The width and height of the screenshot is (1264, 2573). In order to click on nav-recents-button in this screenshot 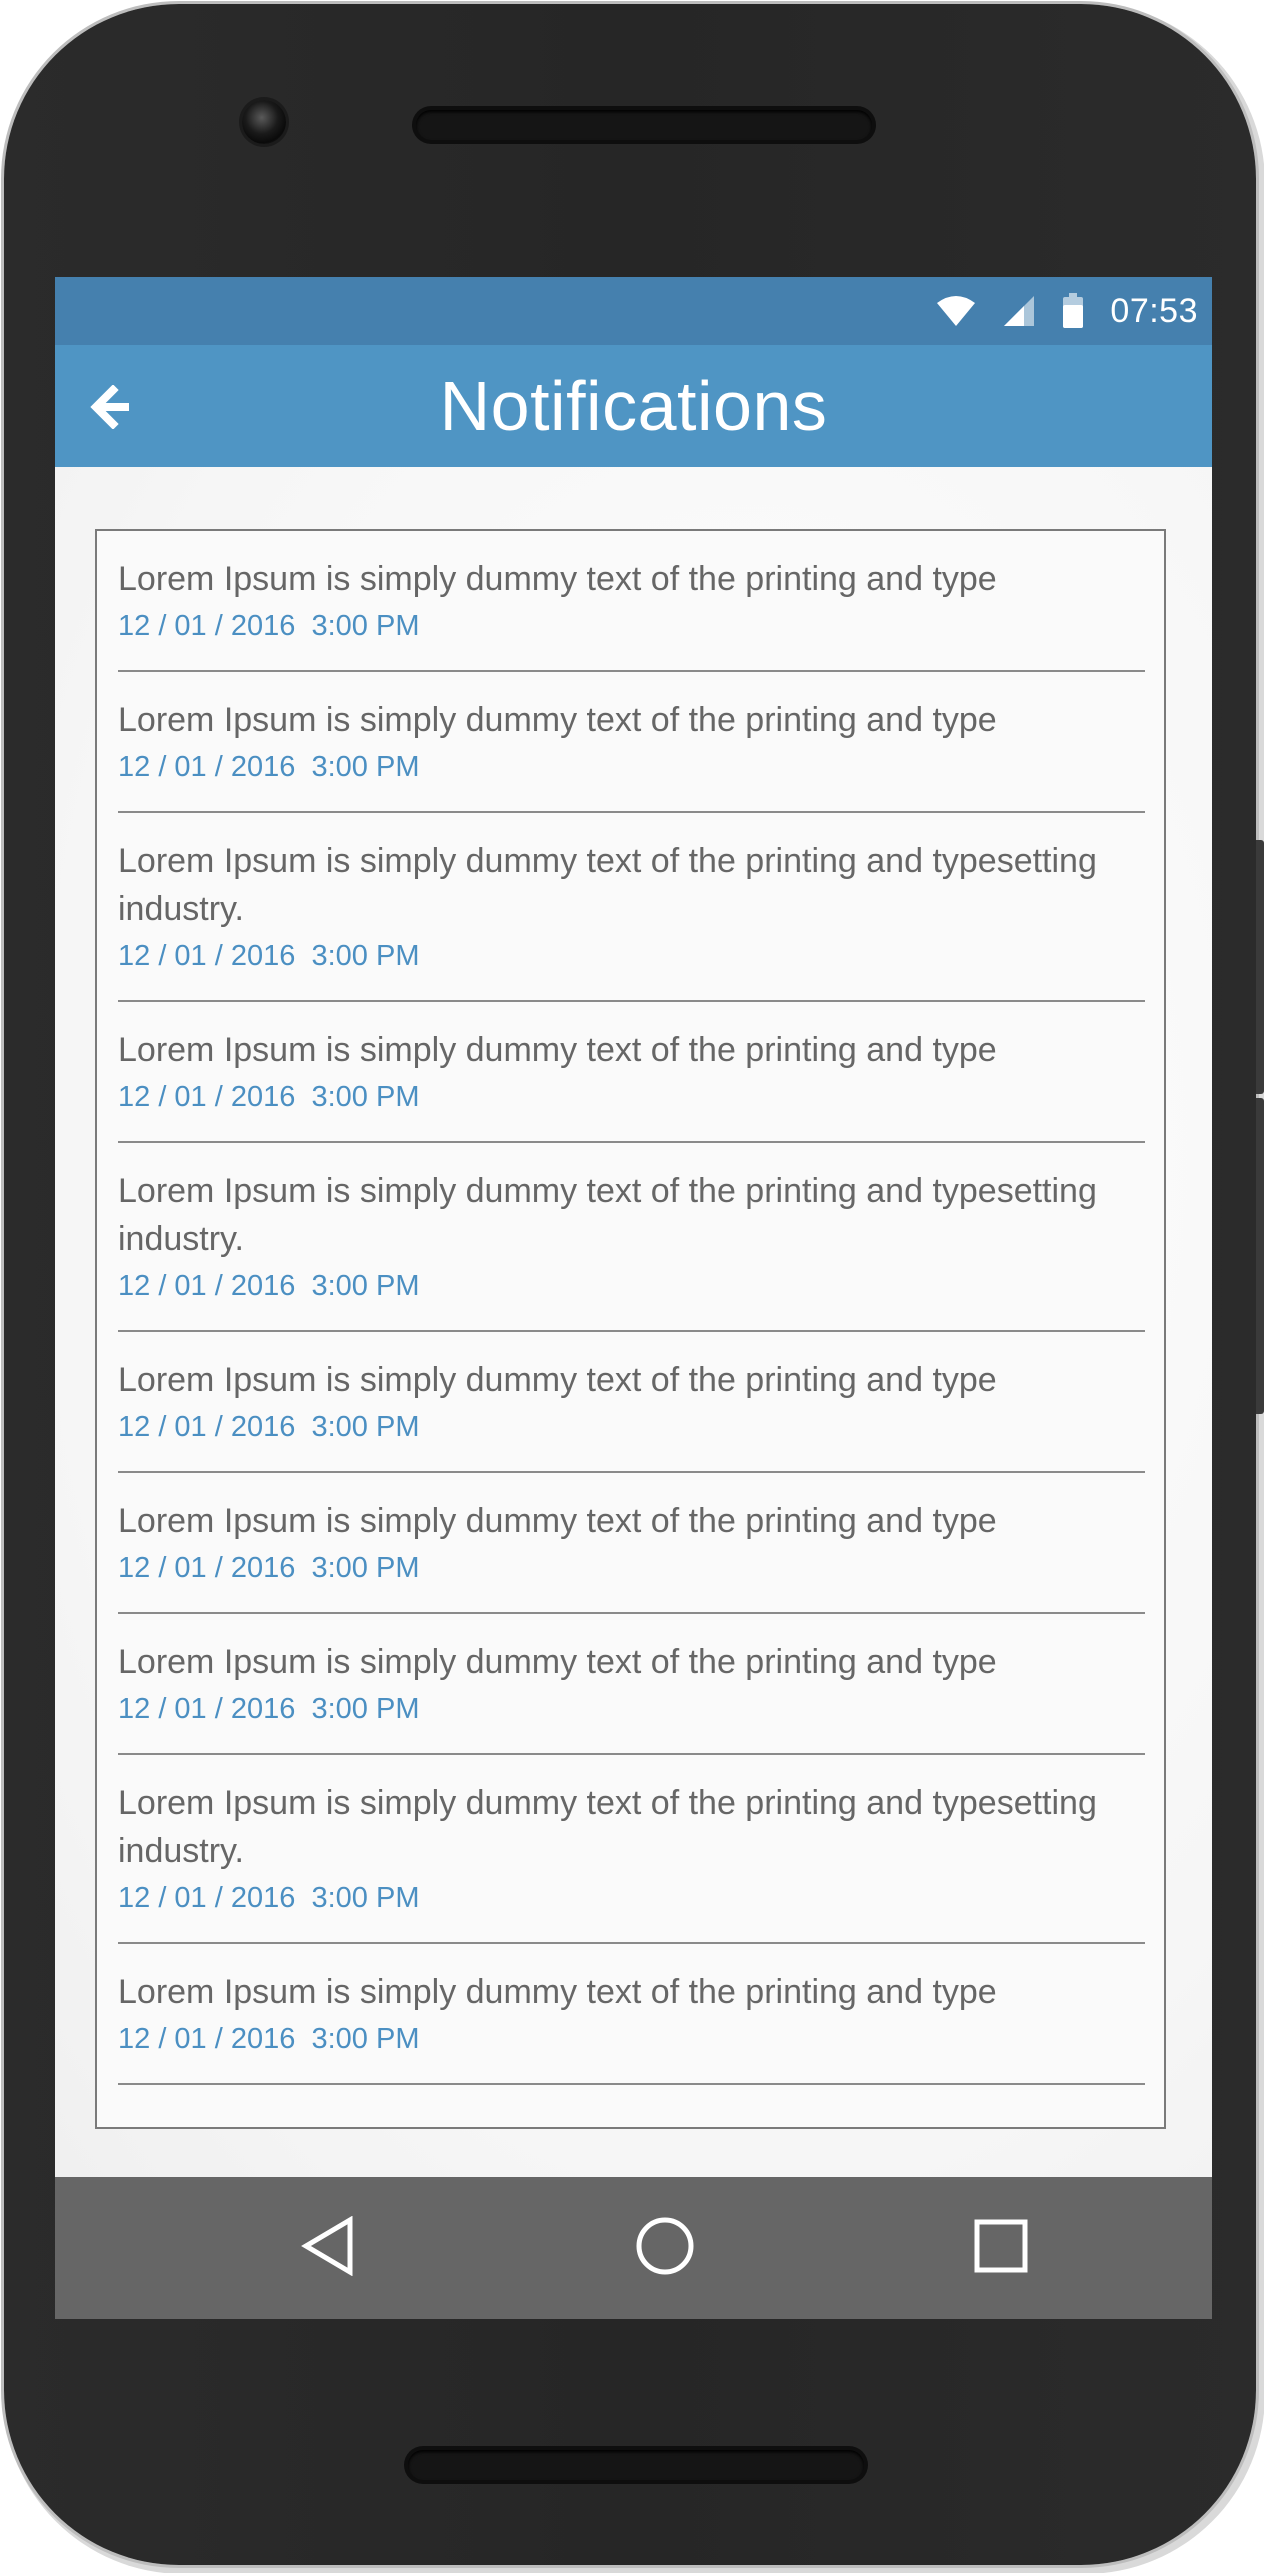, I will do `click(1001, 2248)`.